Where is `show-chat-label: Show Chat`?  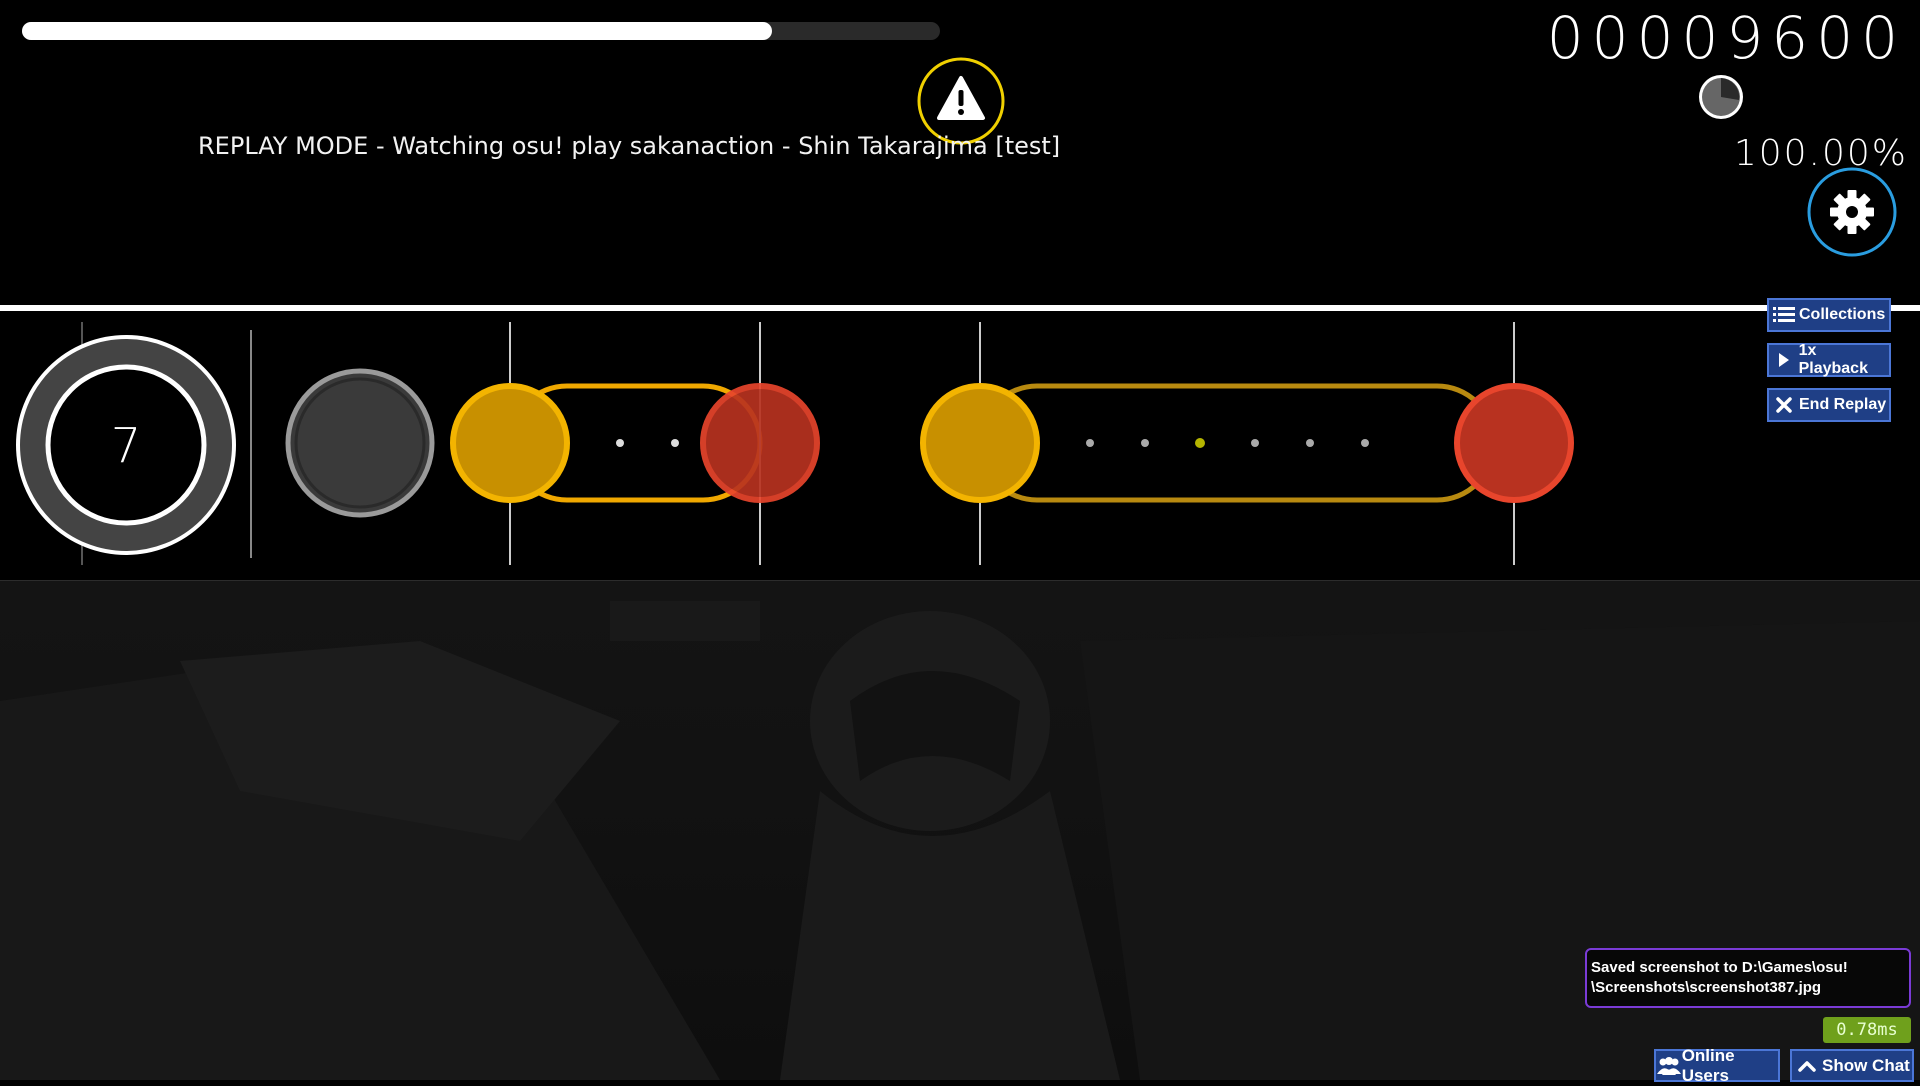
show-chat-label: Show Chat is located at coordinates (1866, 1065).